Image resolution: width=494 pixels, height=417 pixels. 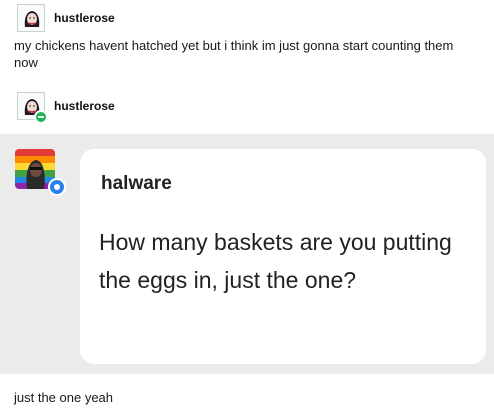 I want to click on quoted-username: halware, so click(x=136, y=184).